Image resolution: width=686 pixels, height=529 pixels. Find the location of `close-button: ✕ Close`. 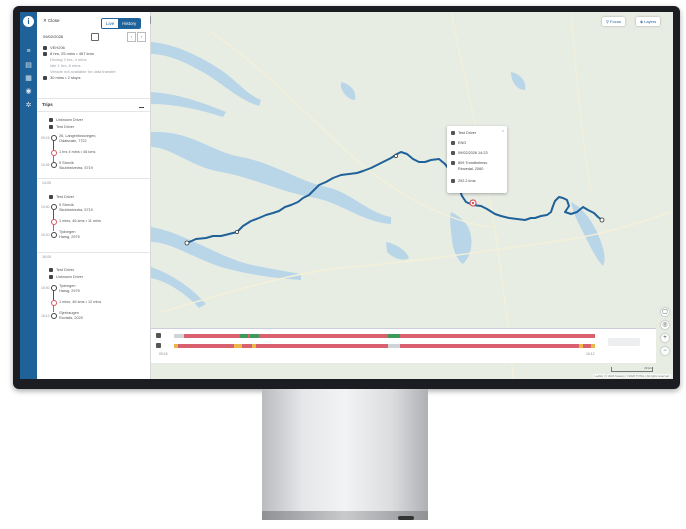

close-button: ✕ Close is located at coordinates (51, 21).